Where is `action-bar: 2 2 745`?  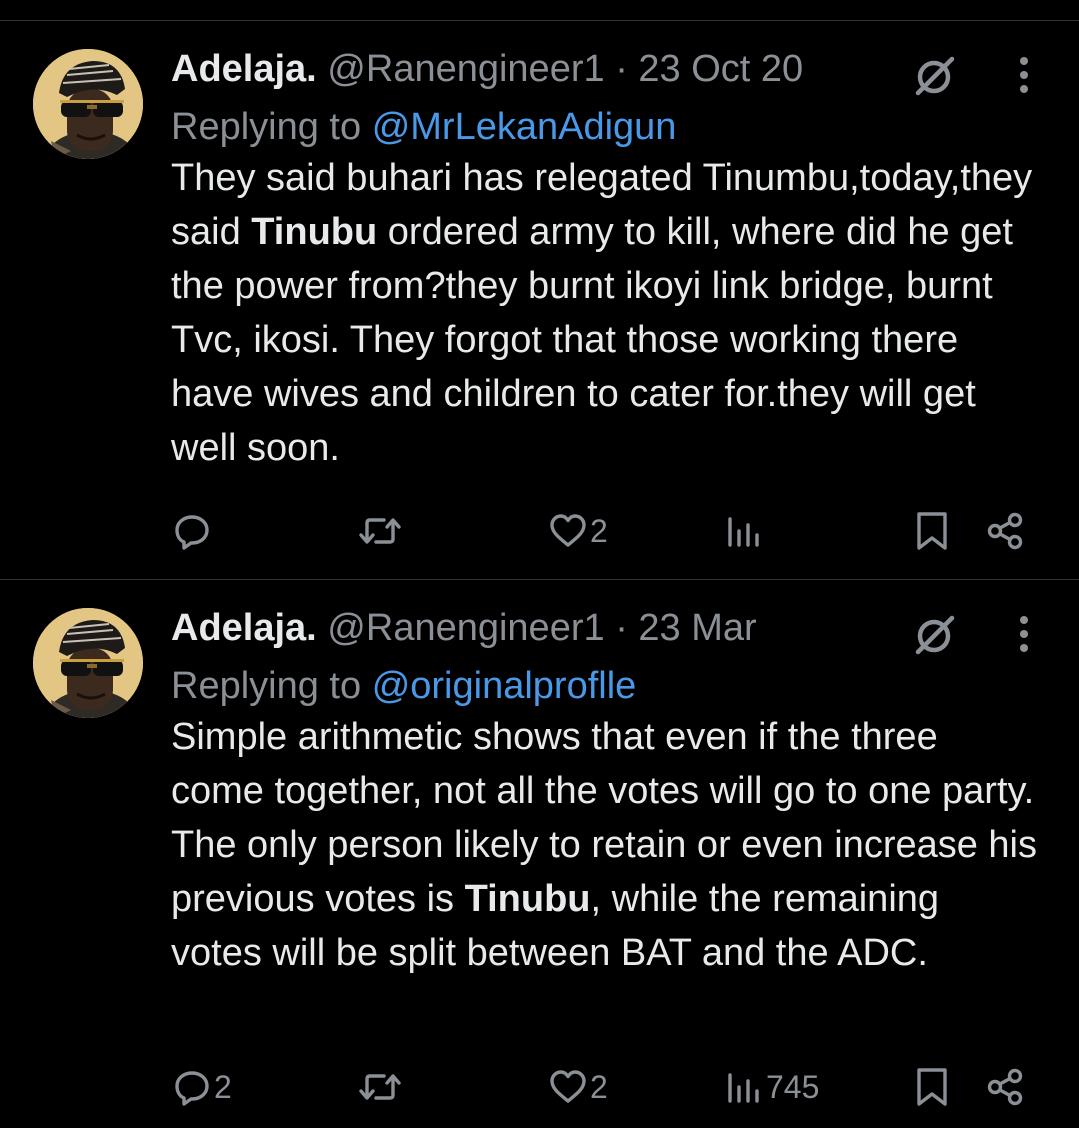
action-bar: 2 2 745 is located at coordinates (539, 1087).